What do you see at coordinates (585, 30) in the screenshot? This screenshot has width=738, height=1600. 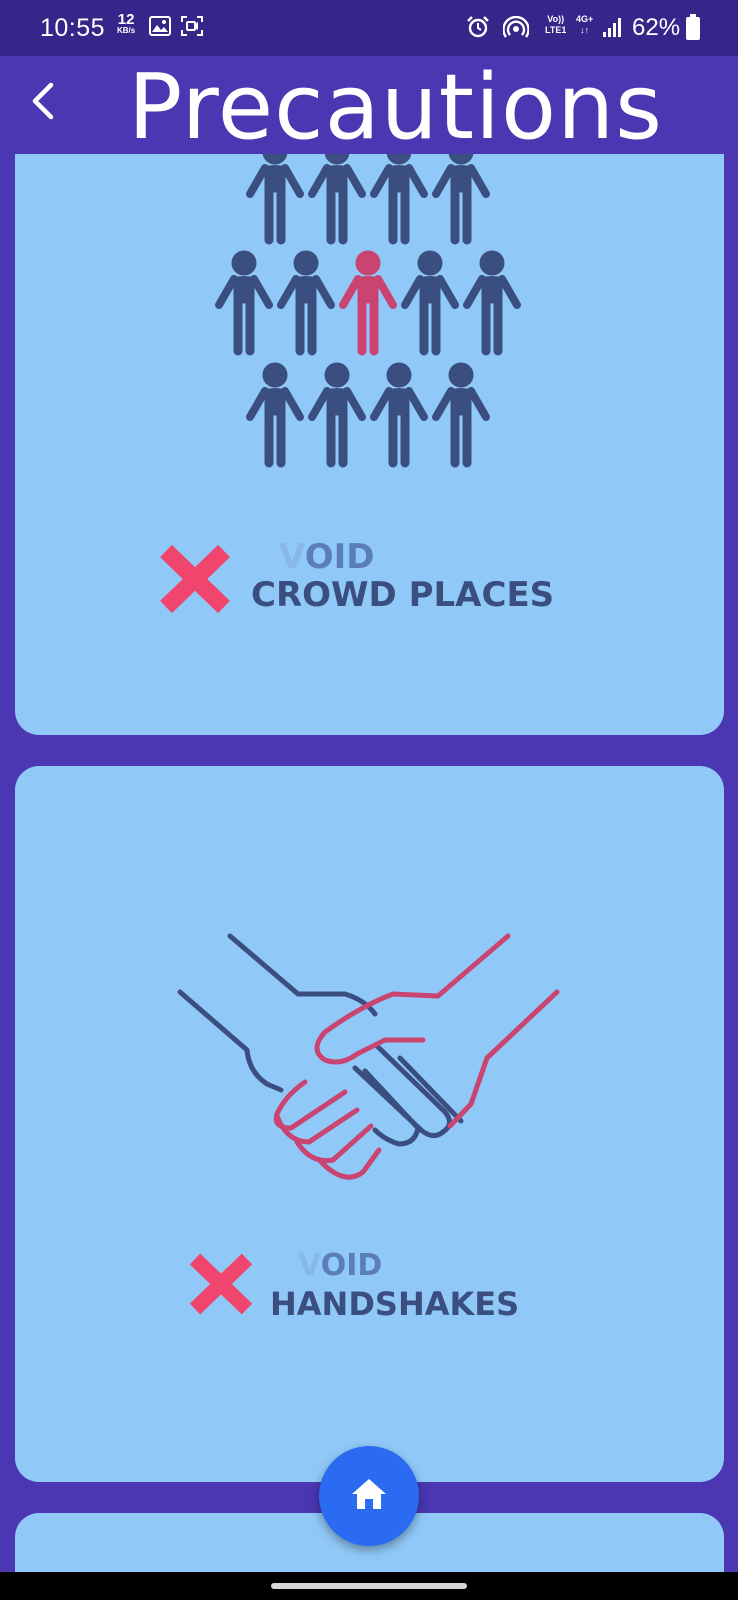 I see `network-activity-arrows: ↓↑` at bounding box center [585, 30].